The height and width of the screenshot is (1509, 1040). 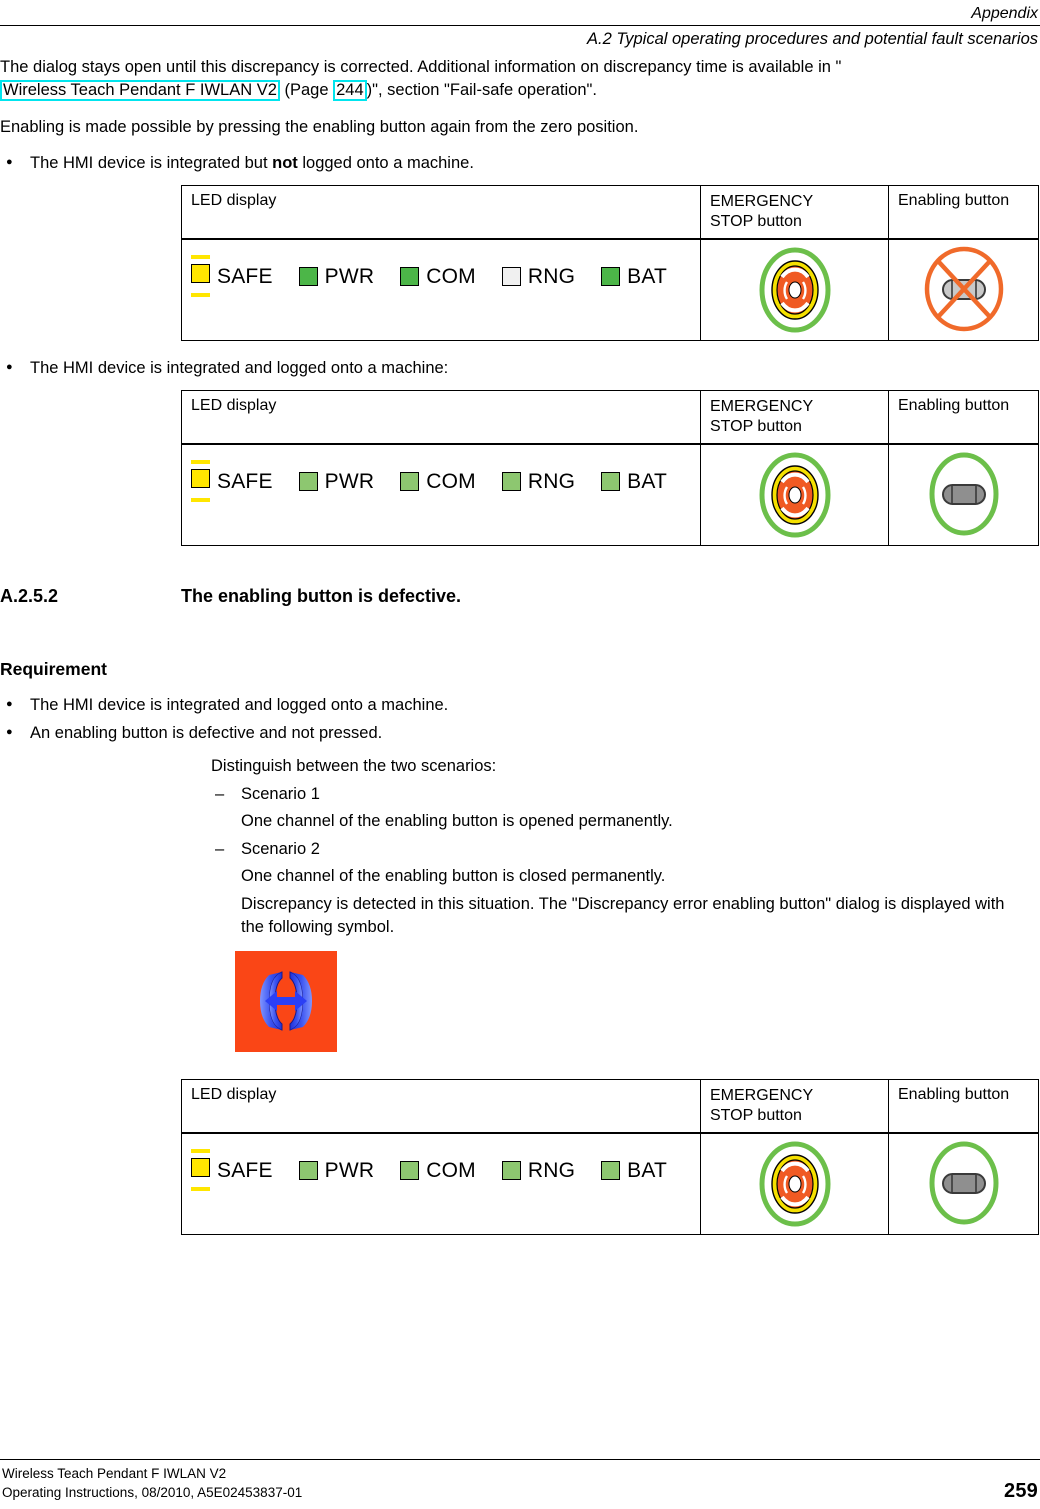 I want to click on header-chapter: Appendix, so click(x=1004, y=13).